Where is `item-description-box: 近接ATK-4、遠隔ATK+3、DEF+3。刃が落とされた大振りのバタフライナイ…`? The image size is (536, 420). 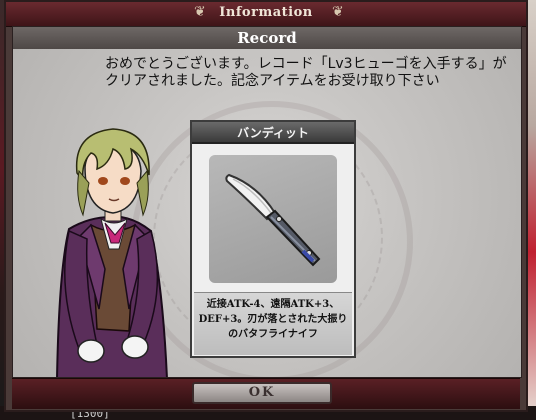 item-description-box: 近接ATK-4、遠隔ATK+3、DEF+3。刃が落とされた大振りのバタフライナイ… is located at coordinates (273, 323).